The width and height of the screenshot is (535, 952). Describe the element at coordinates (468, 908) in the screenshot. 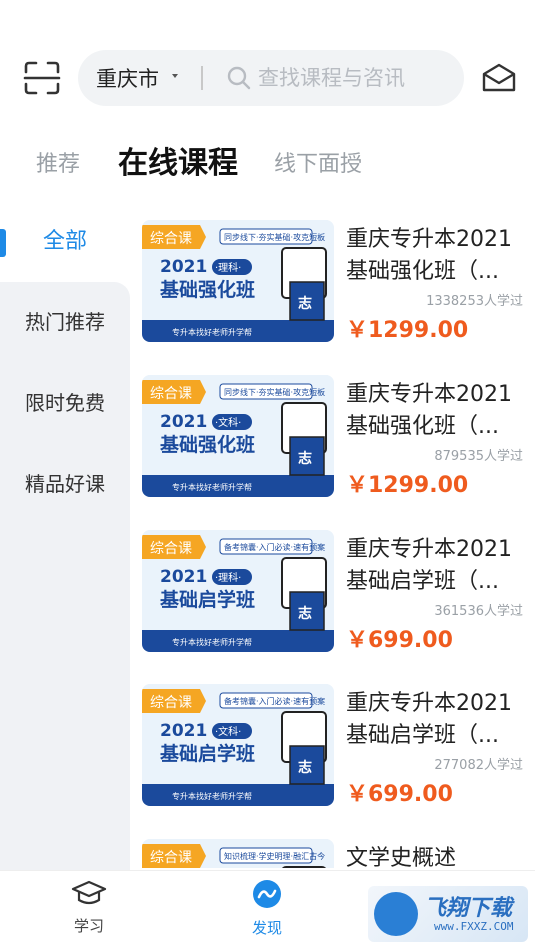

I see `watermark-text: 飞翔下载` at that location.